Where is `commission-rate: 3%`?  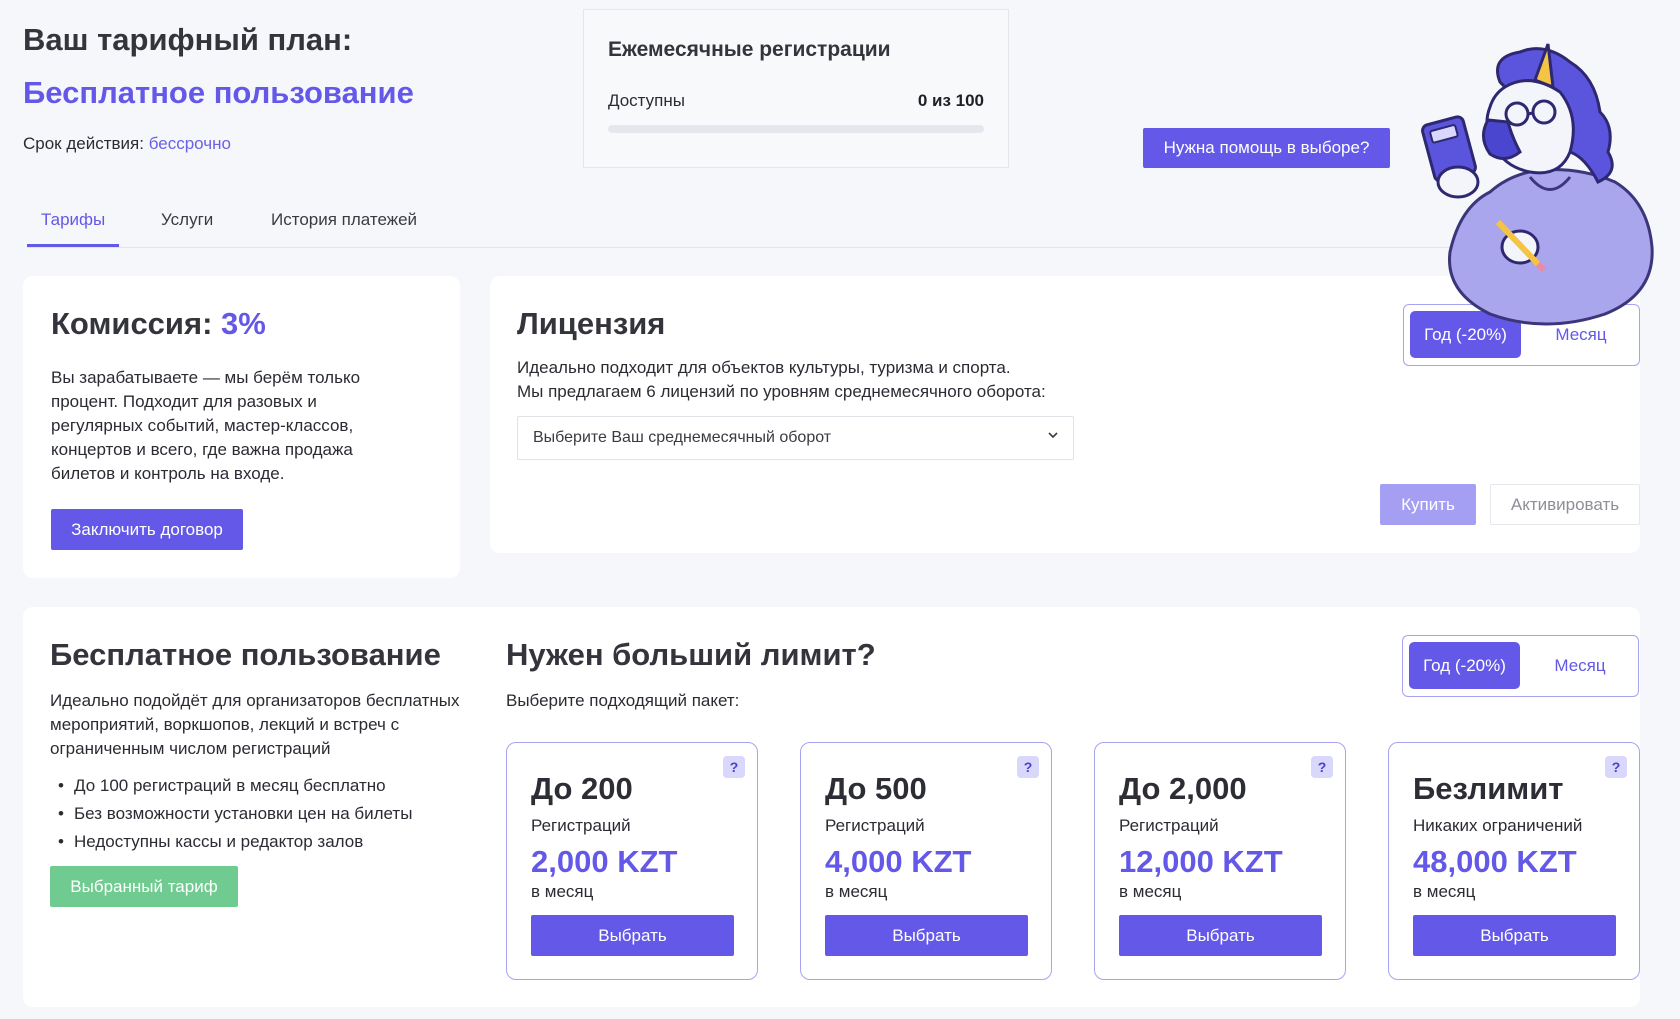
commission-rate: 3% is located at coordinates (243, 323).